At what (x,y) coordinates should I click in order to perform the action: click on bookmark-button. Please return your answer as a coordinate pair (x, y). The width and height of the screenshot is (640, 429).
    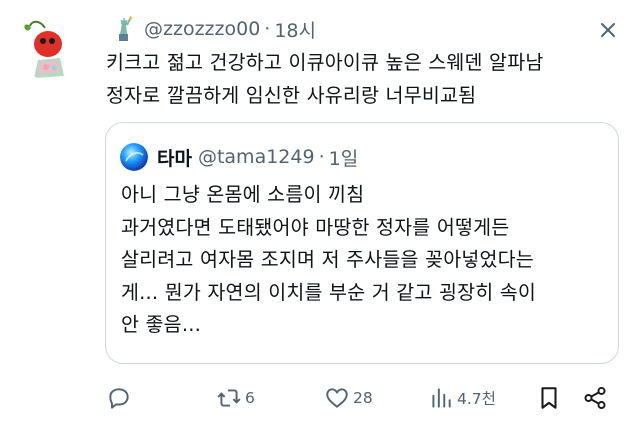
    Looking at the image, I should click on (549, 398).